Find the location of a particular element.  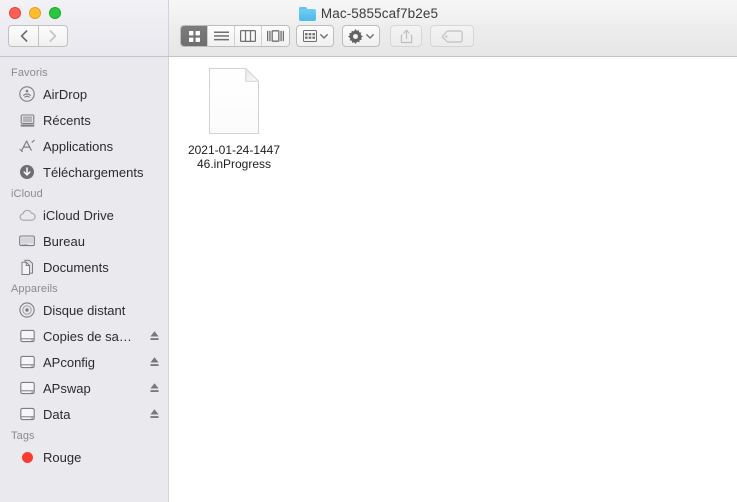

chevron-left-icon is located at coordinates (23, 36).